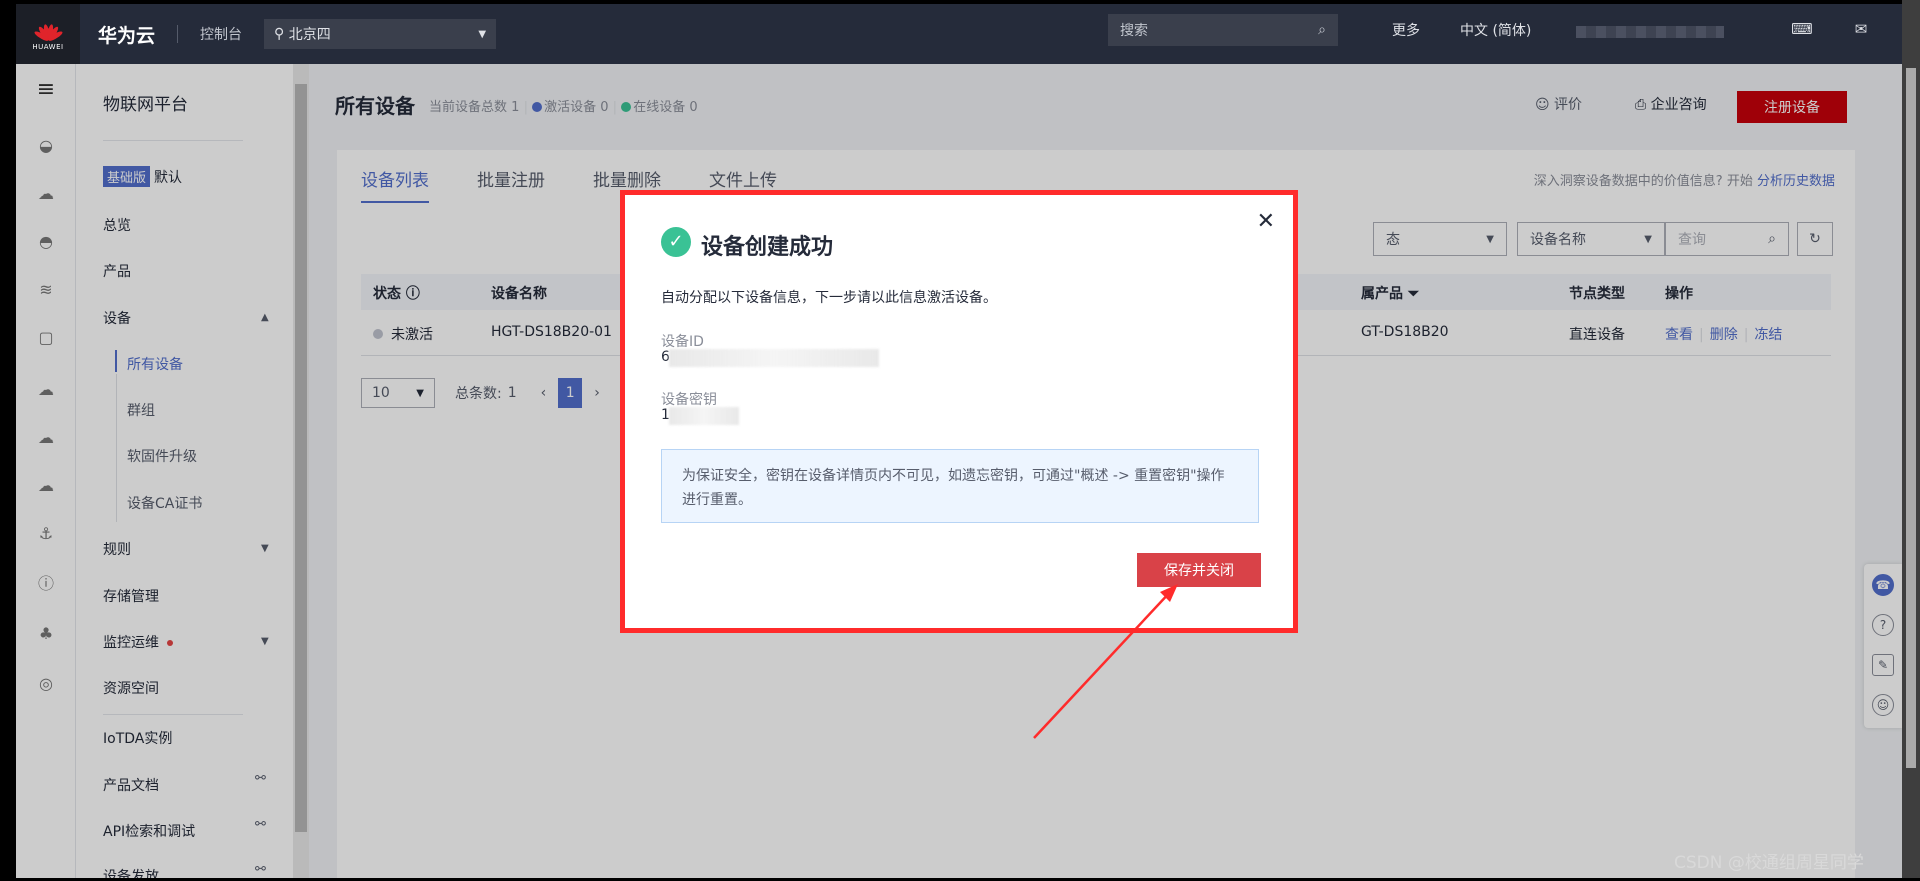 The height and width of the screenshot is (881, 1920). I want to click on region-label: 北京四, so click(309, 35).